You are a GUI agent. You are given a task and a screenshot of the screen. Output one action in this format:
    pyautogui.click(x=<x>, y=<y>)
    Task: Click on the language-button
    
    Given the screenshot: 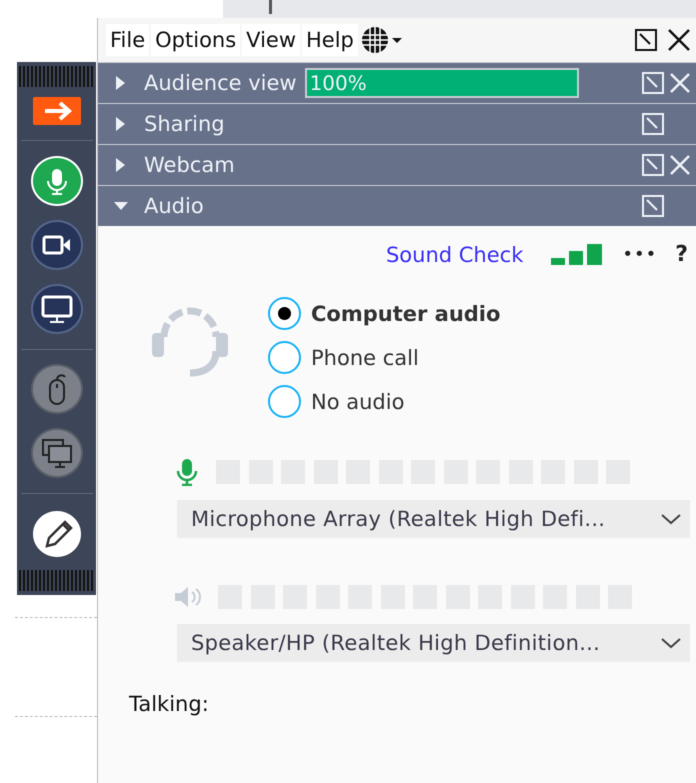 What is the action you would take?
    pyautogui.click(x=381, y=40)
    